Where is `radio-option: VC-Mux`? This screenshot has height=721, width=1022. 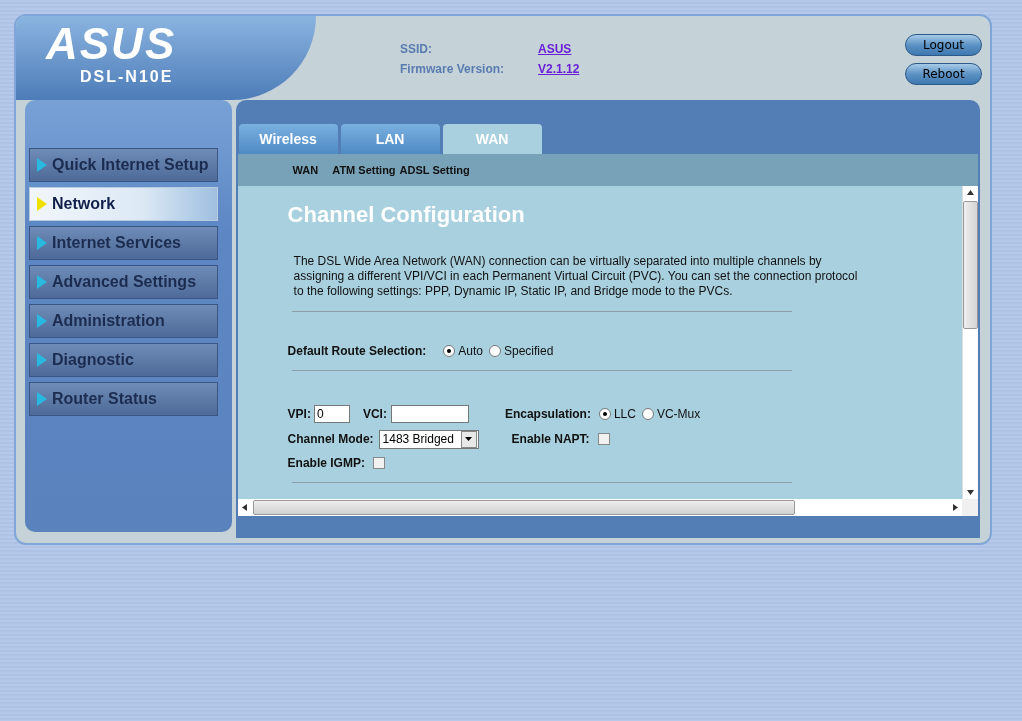 radio-option: VC-Mux is located at coordinates (671, 414).